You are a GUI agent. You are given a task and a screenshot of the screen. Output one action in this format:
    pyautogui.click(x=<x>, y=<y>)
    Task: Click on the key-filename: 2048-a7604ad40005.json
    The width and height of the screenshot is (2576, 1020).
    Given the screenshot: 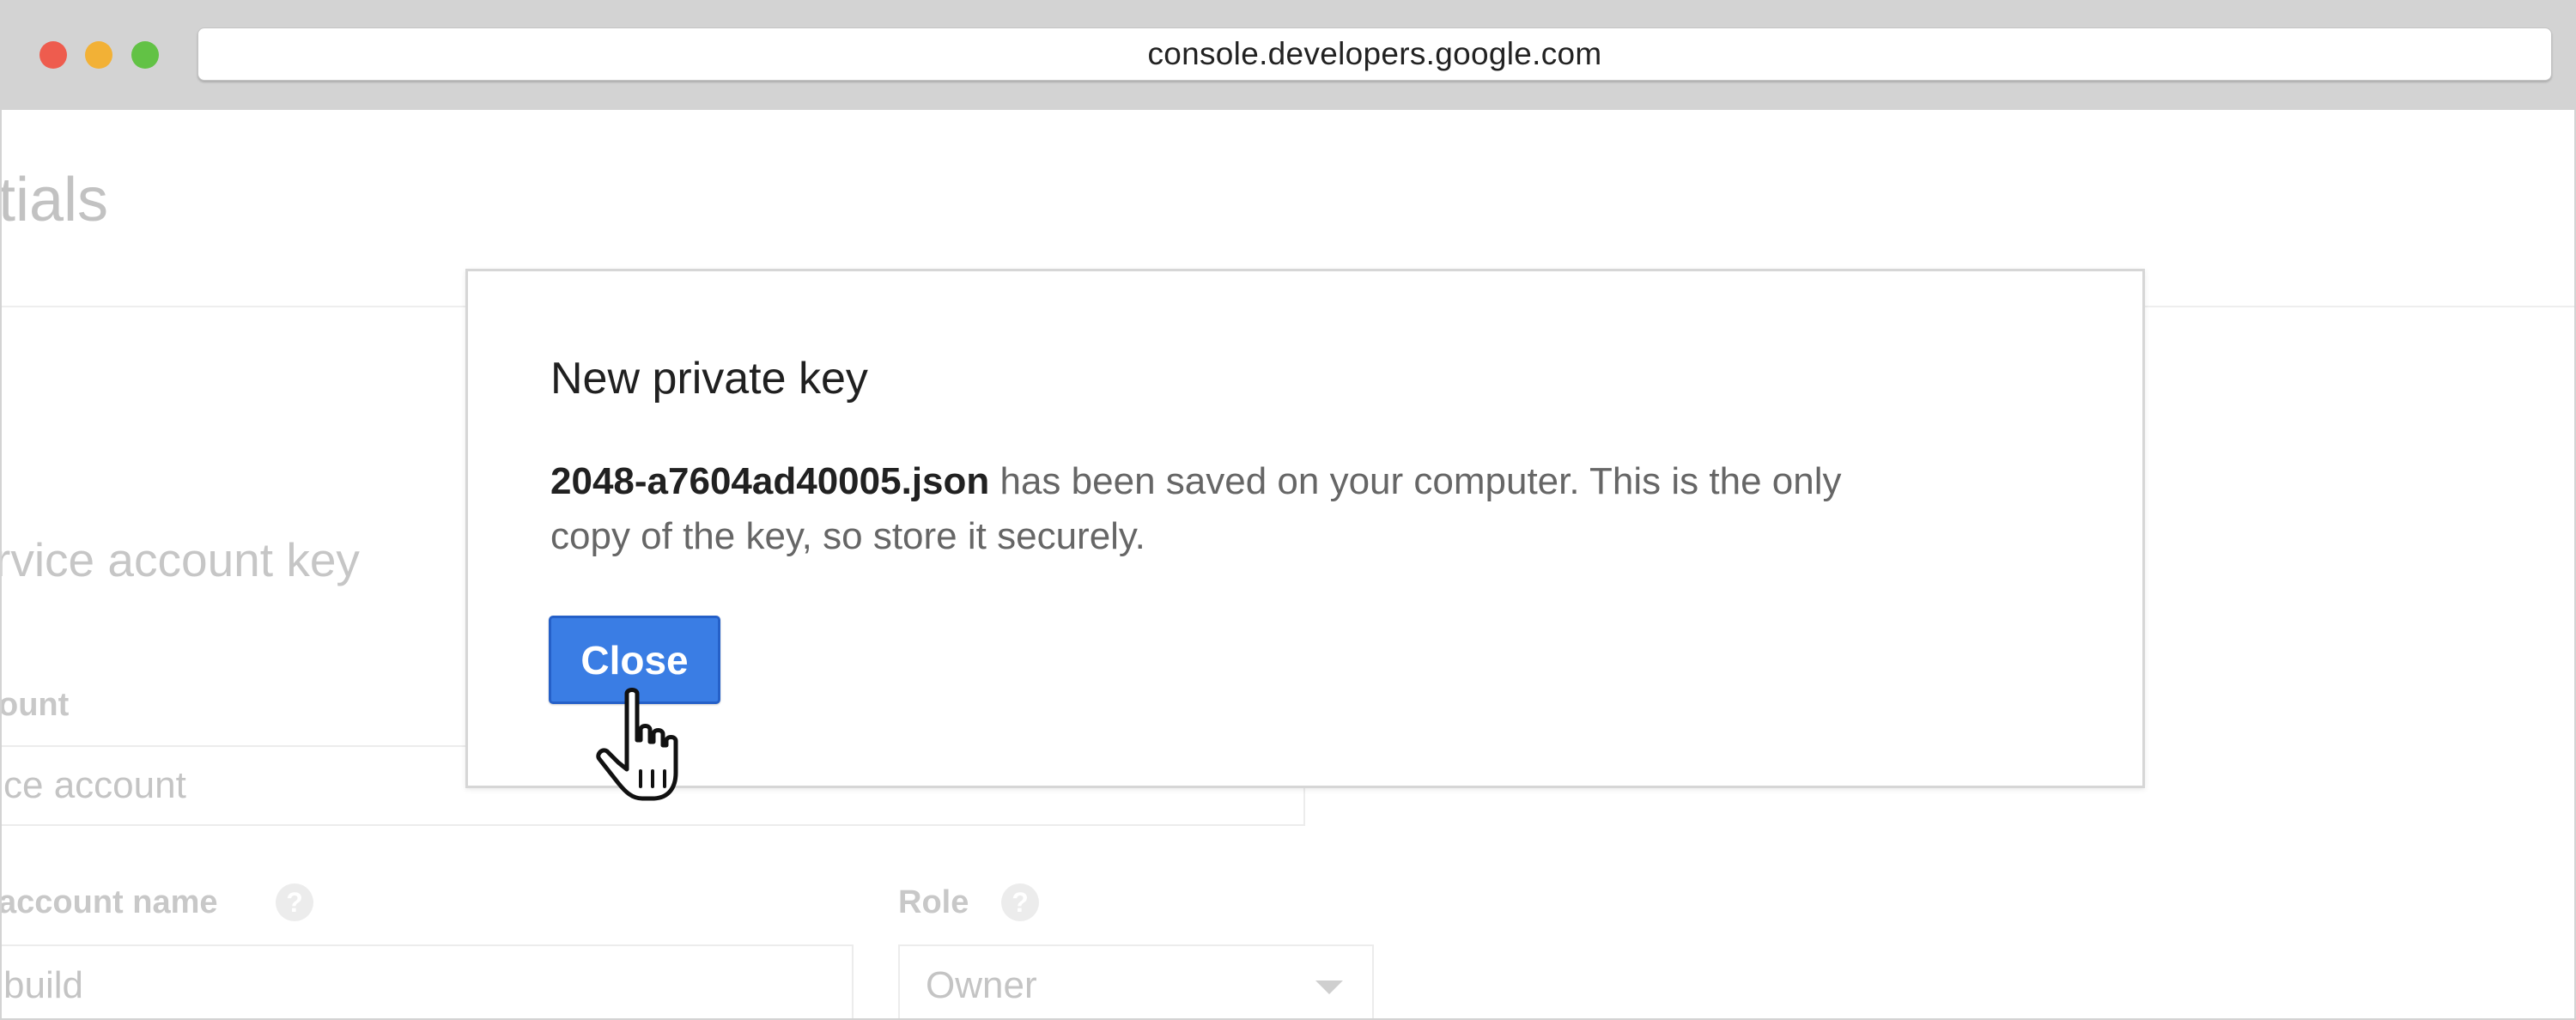 What is the action you would take?
    pyautogui.click(x=770, y=481)
    